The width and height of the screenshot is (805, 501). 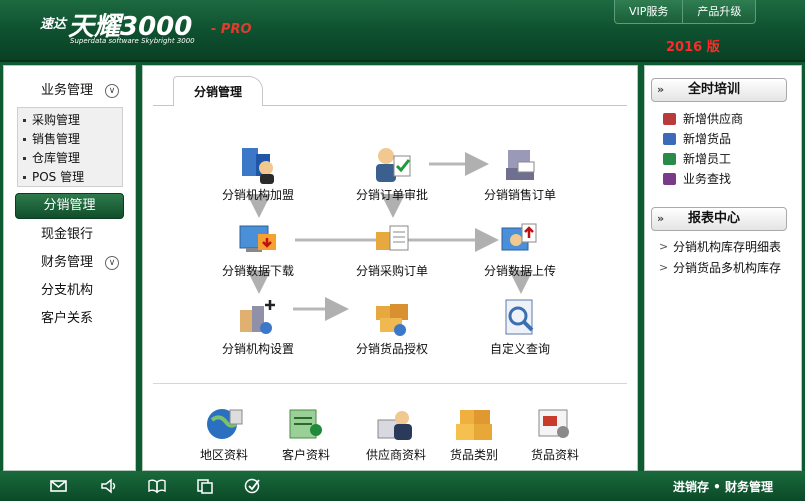 What do you see at coordinates (59, 486) in the screenshot?
I see `mail-icon` at bounding box center [59, 486].